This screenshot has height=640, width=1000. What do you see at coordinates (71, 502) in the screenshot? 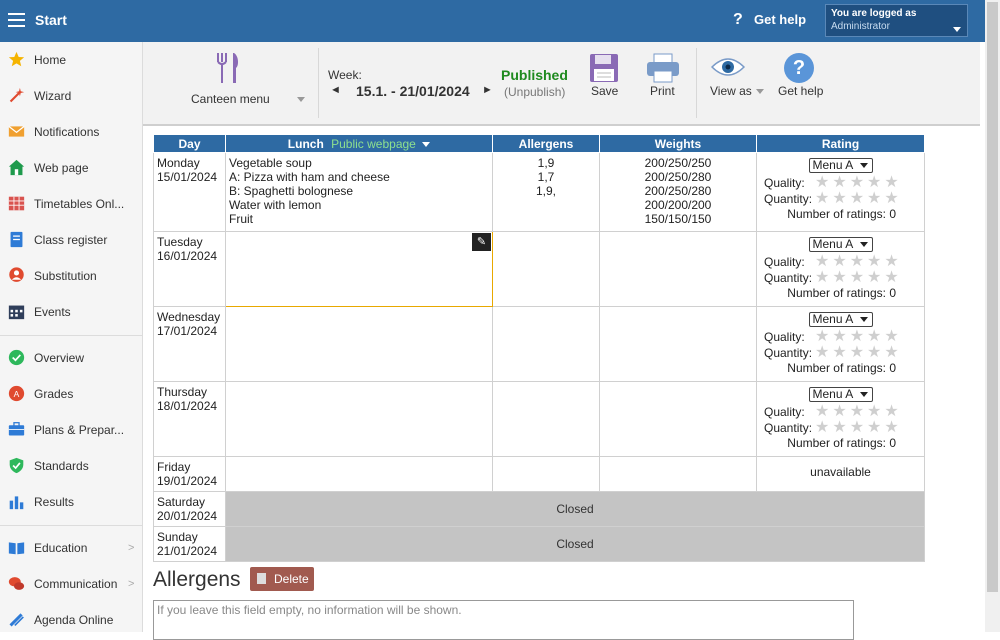
I see `sidebar-item-results: Results` at bounding box center [71, 502].